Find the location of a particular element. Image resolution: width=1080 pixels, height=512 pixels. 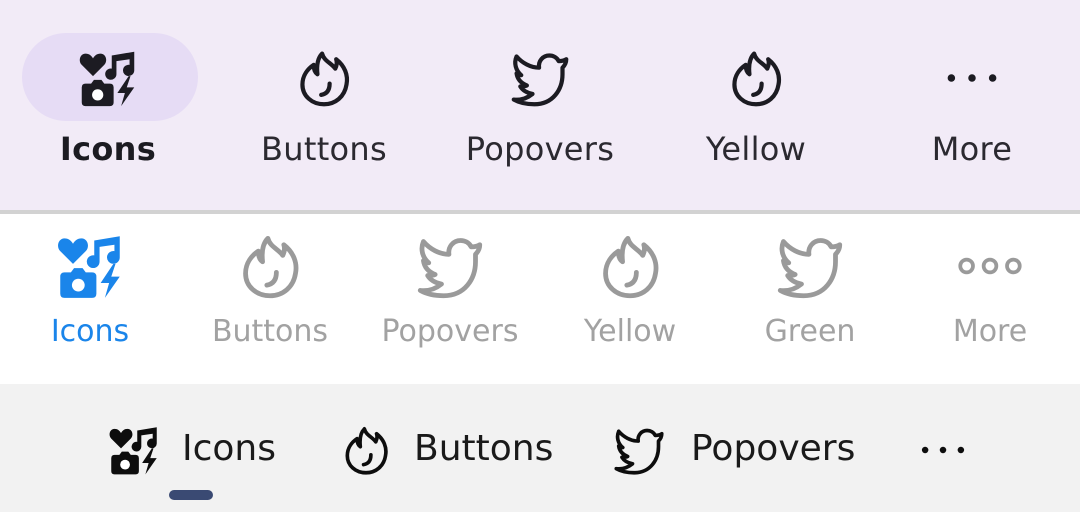

nav-item-more: More is located at coordinates (972, 105).